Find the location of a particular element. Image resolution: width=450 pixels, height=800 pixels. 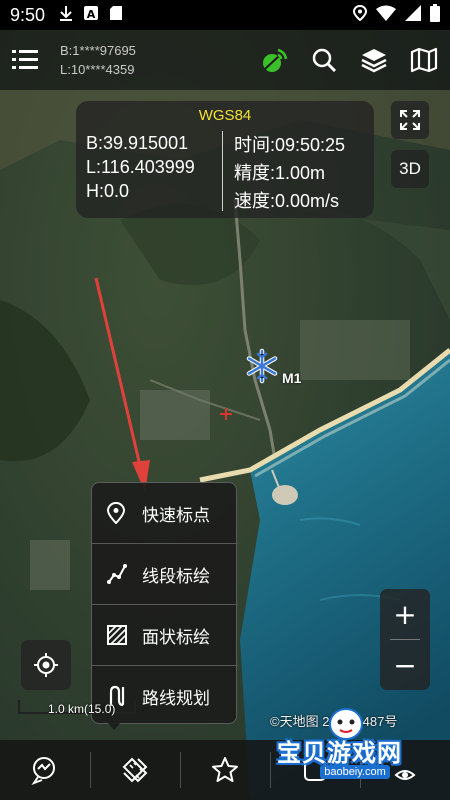

track-button is located at coordinates (45, 770).